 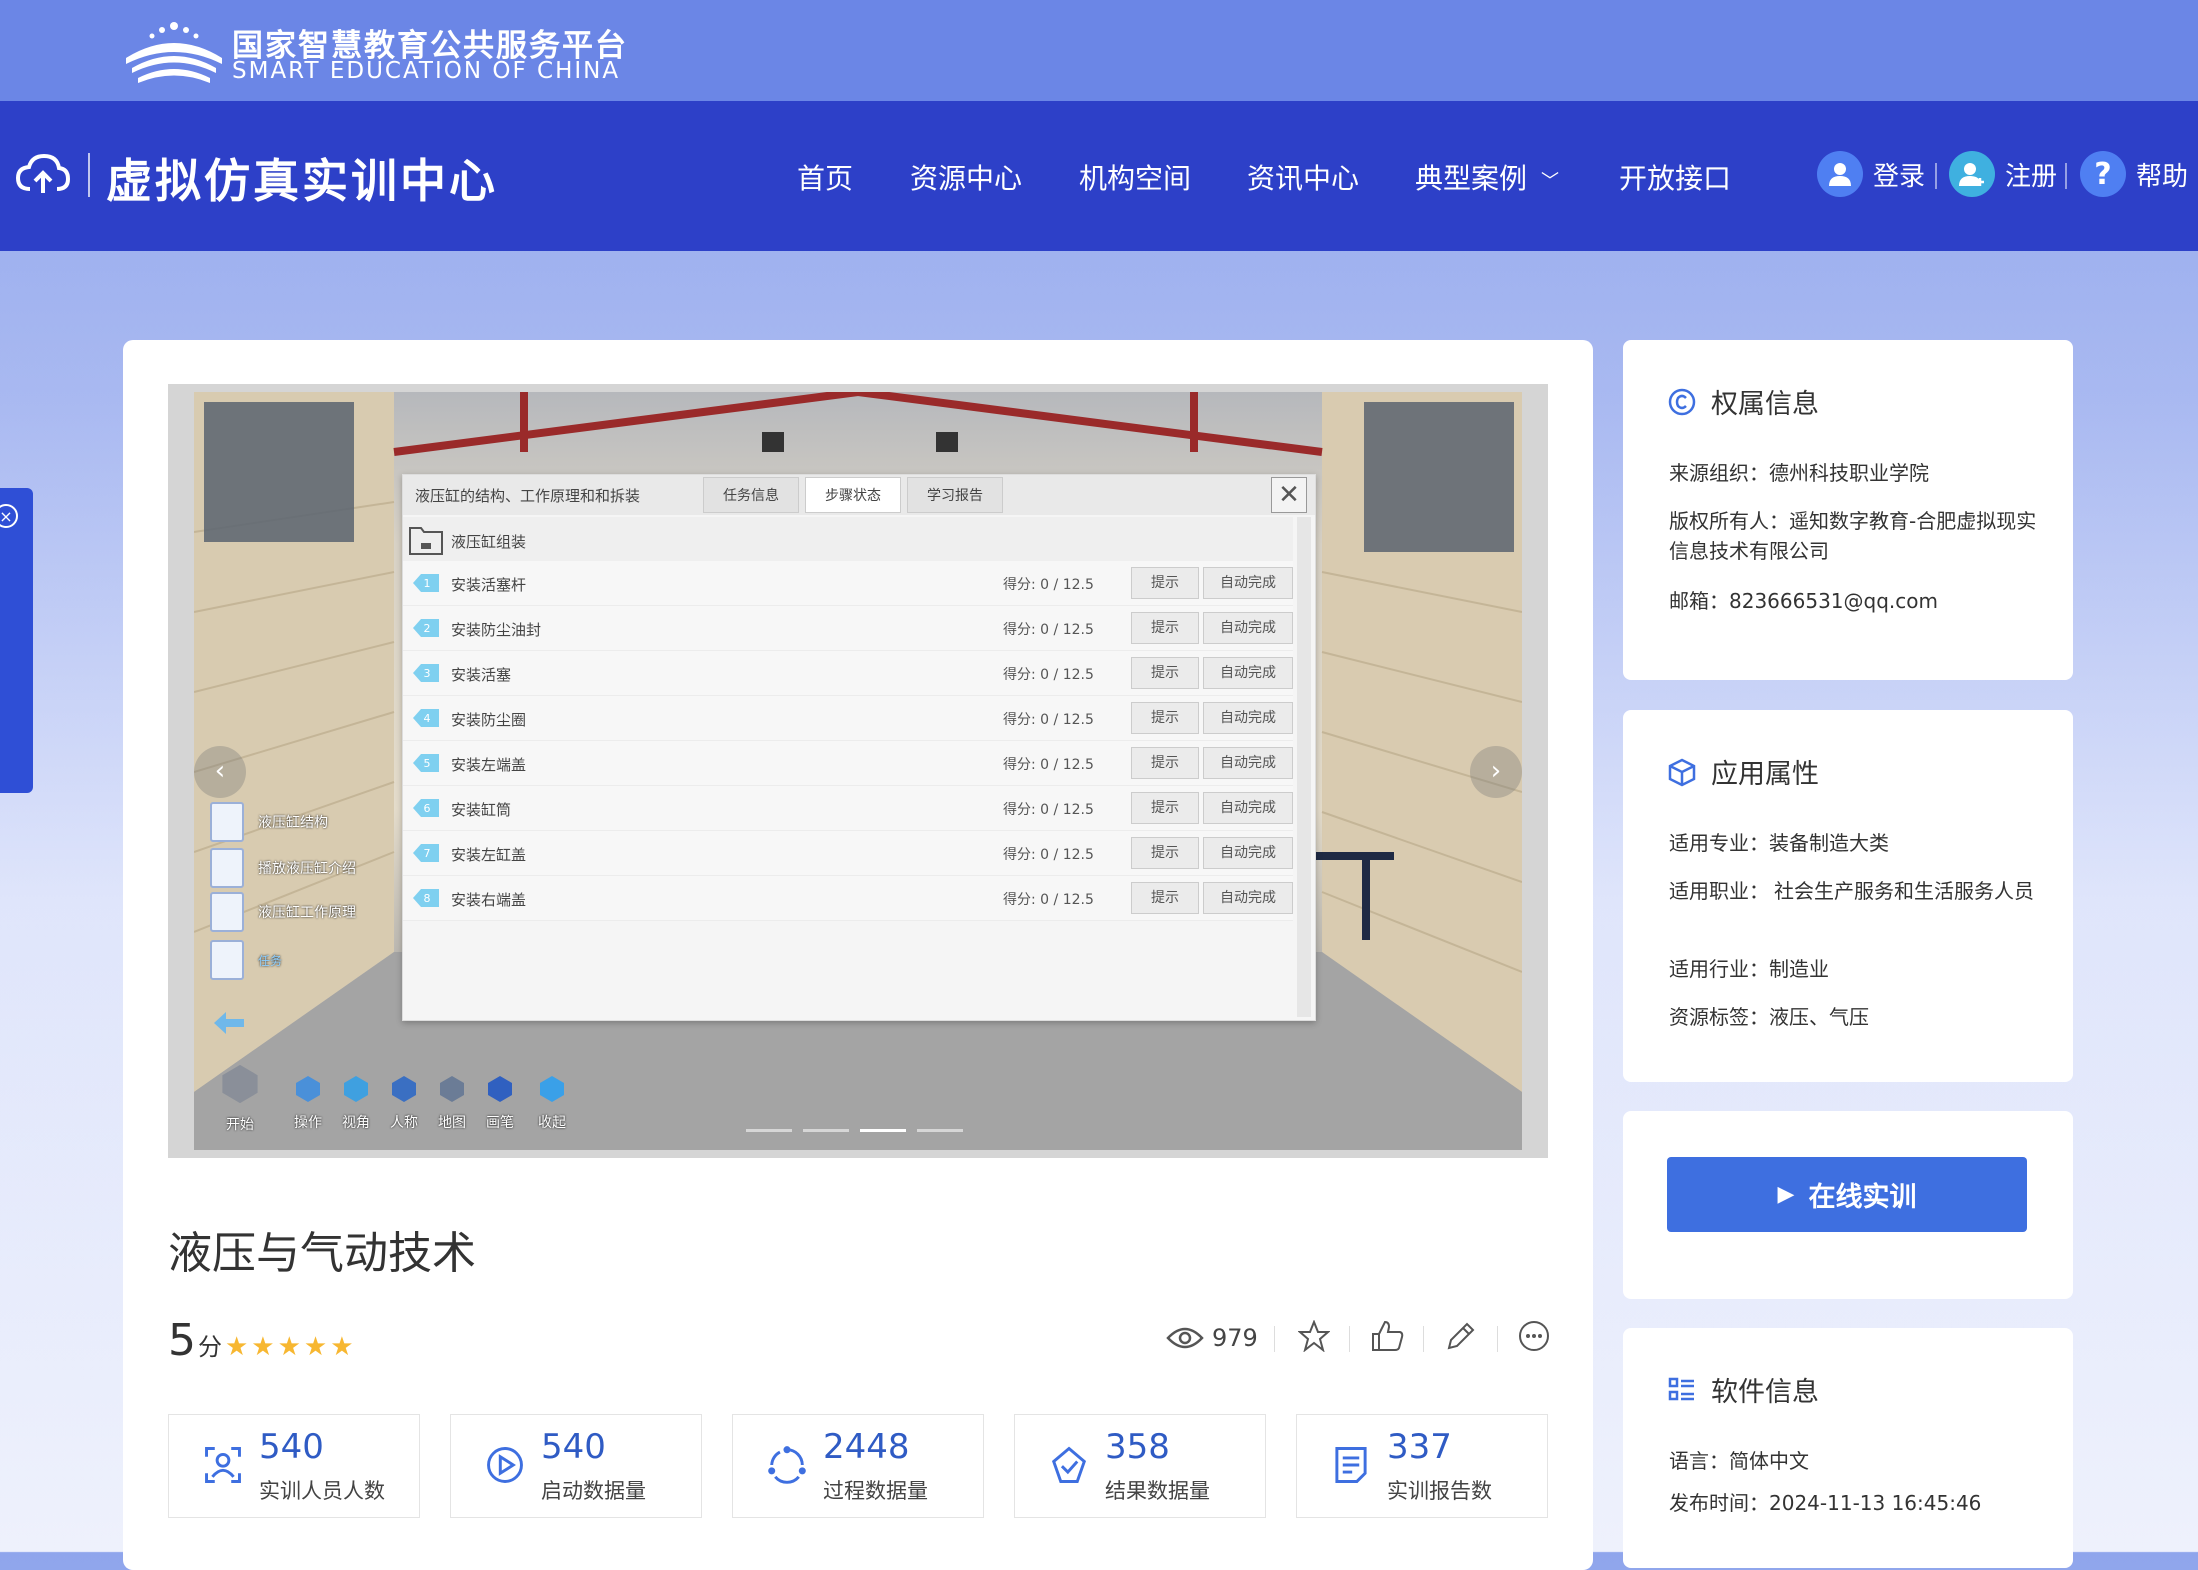 What do you see at coordinates (1749, 969) in the screenshot?
I see `applicable-industry: 适用行业：制造业` at bounding box center [1749, 969].